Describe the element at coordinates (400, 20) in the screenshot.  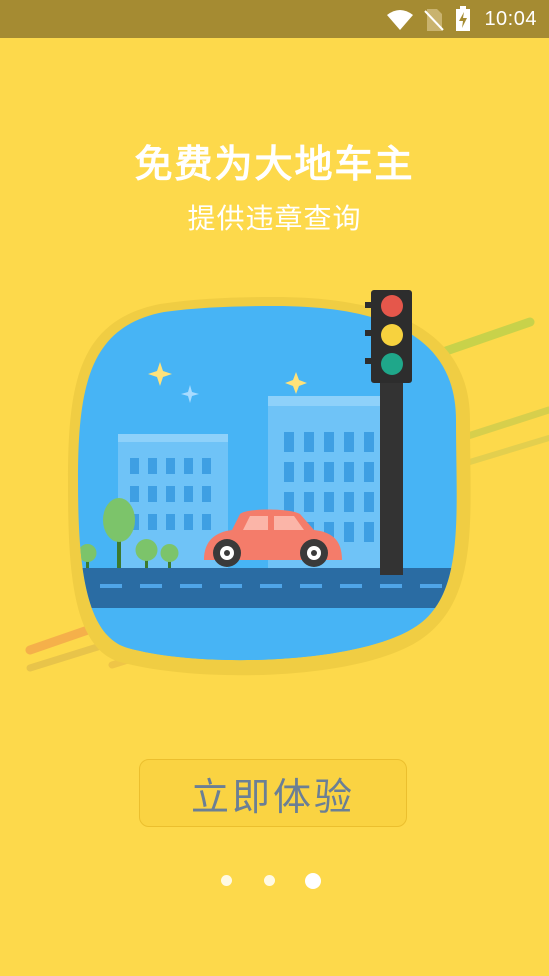
I see `wifi-icon` at that location.